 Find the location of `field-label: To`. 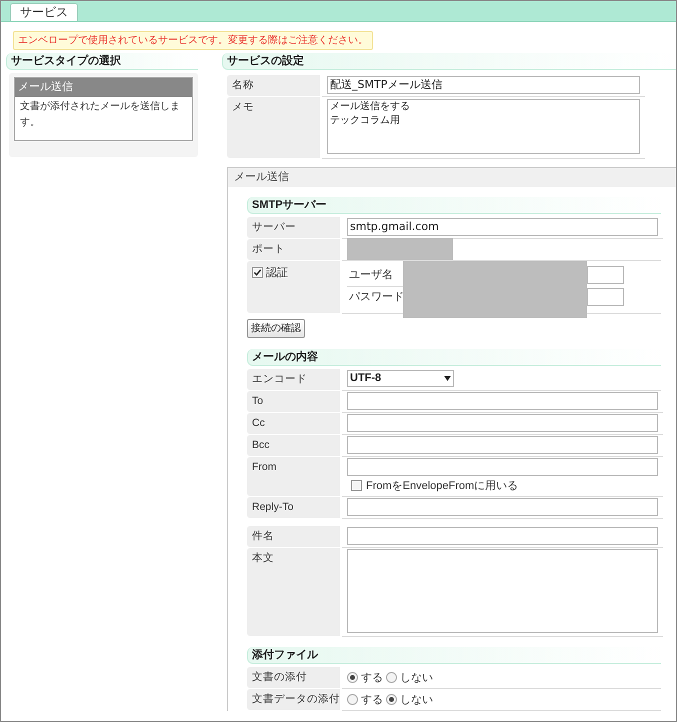

field-label: To is located at coordinates (293, 401).